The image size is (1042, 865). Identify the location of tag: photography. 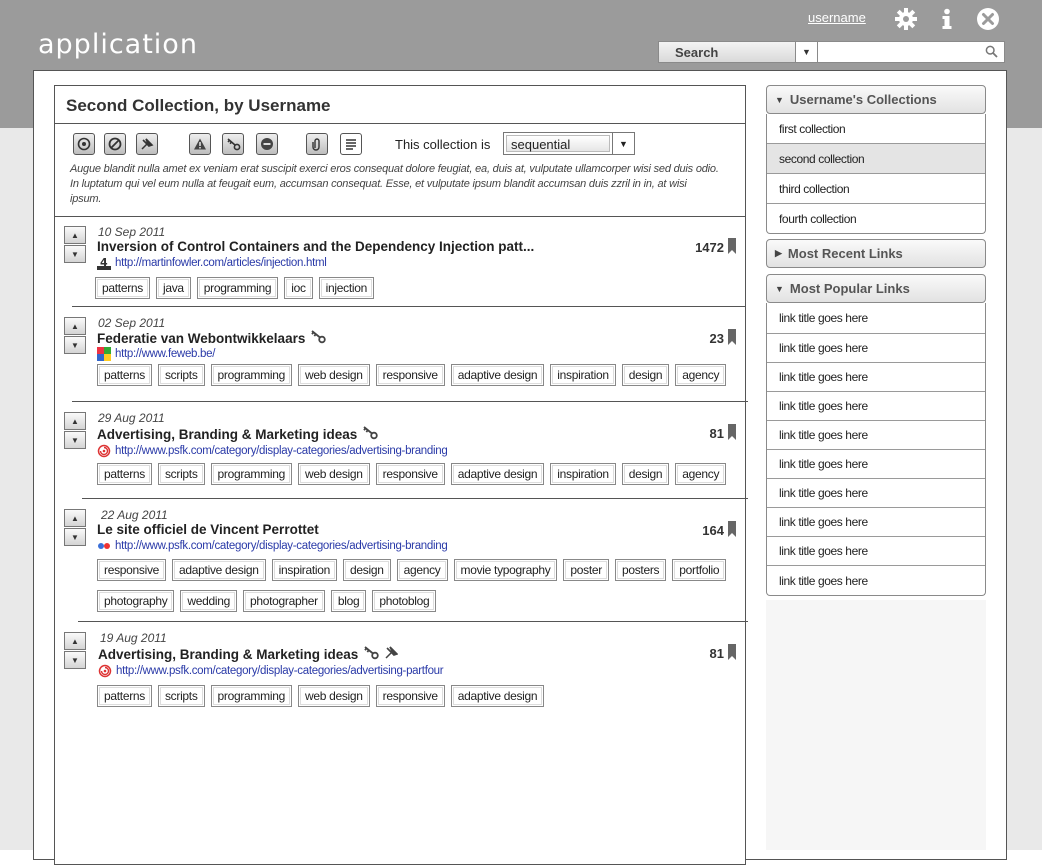
(136, 601).